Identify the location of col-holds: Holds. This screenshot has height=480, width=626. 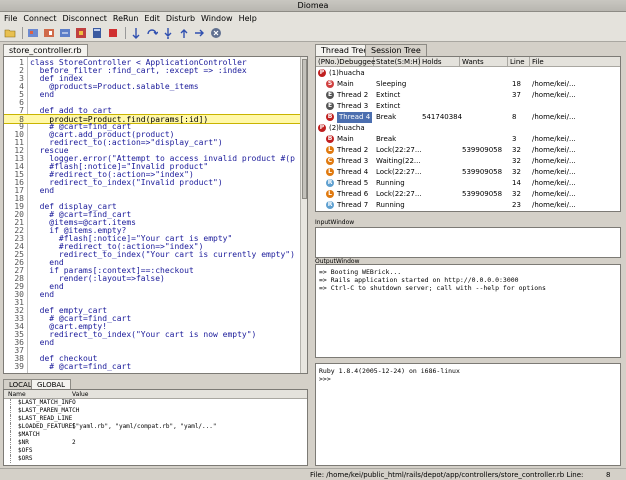
(440, 62).